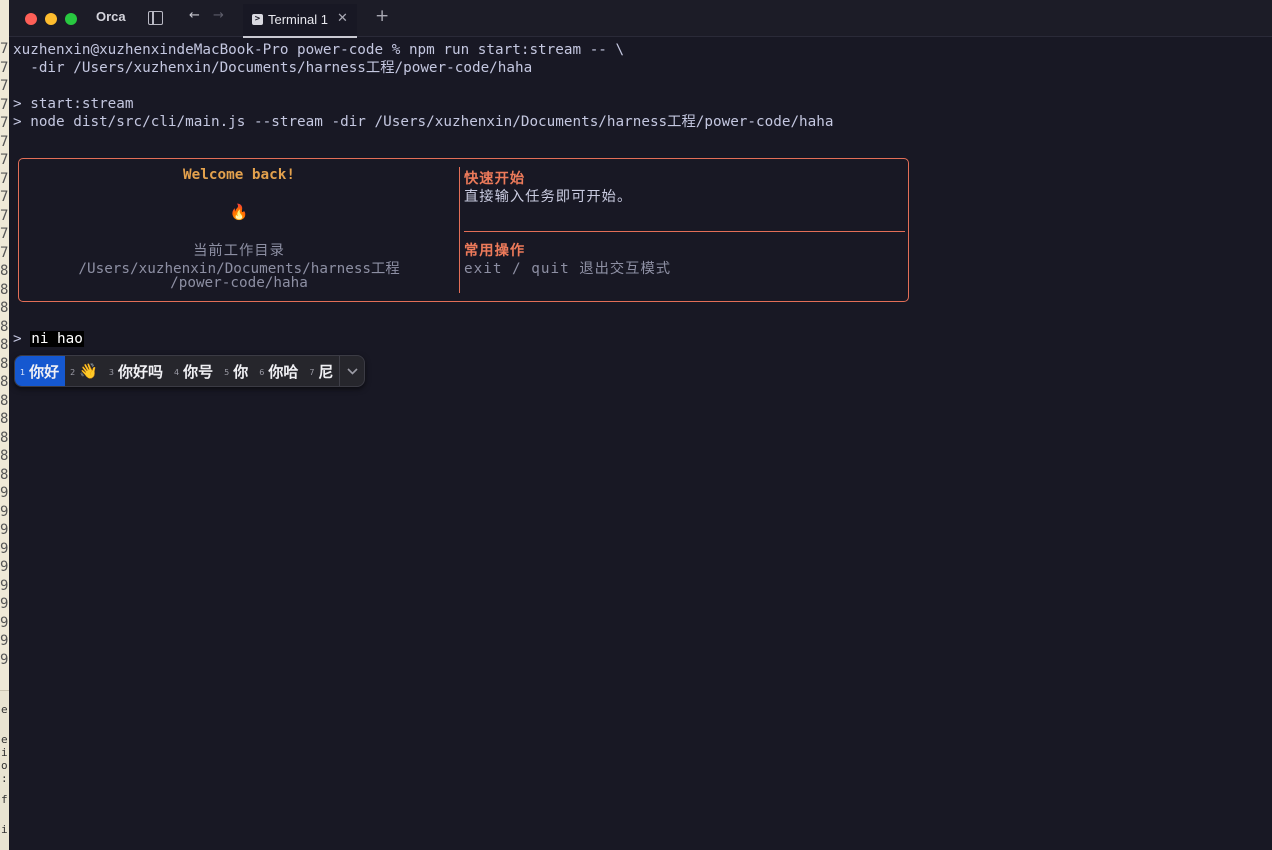 The width and height of the screenshot is (1272, 850). Describe the element at coordinates (568, 269) in the screenshot. I see `common-actions-text: exit / quit 退出交互模式` at that location.